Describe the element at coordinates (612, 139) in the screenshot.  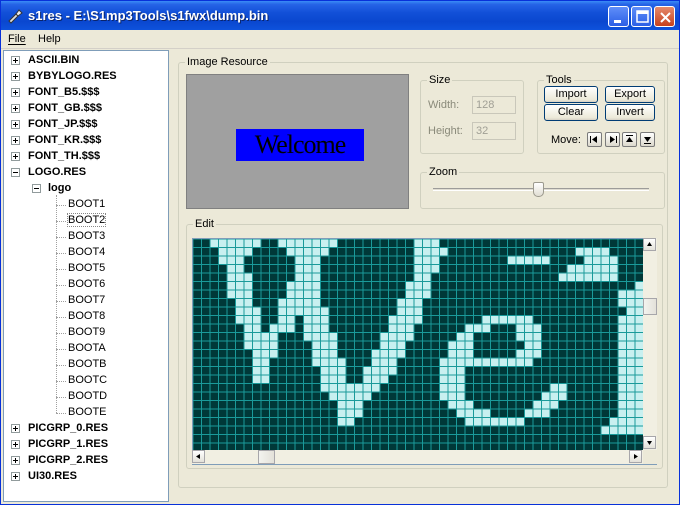
I see `move-right-button` at that location.